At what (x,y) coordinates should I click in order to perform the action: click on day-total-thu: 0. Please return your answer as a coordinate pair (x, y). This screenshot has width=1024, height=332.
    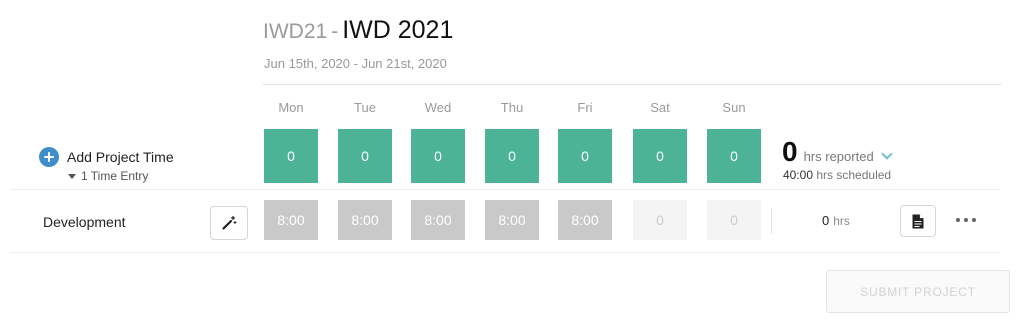
    Looking at the image, I should click on (512, 156).